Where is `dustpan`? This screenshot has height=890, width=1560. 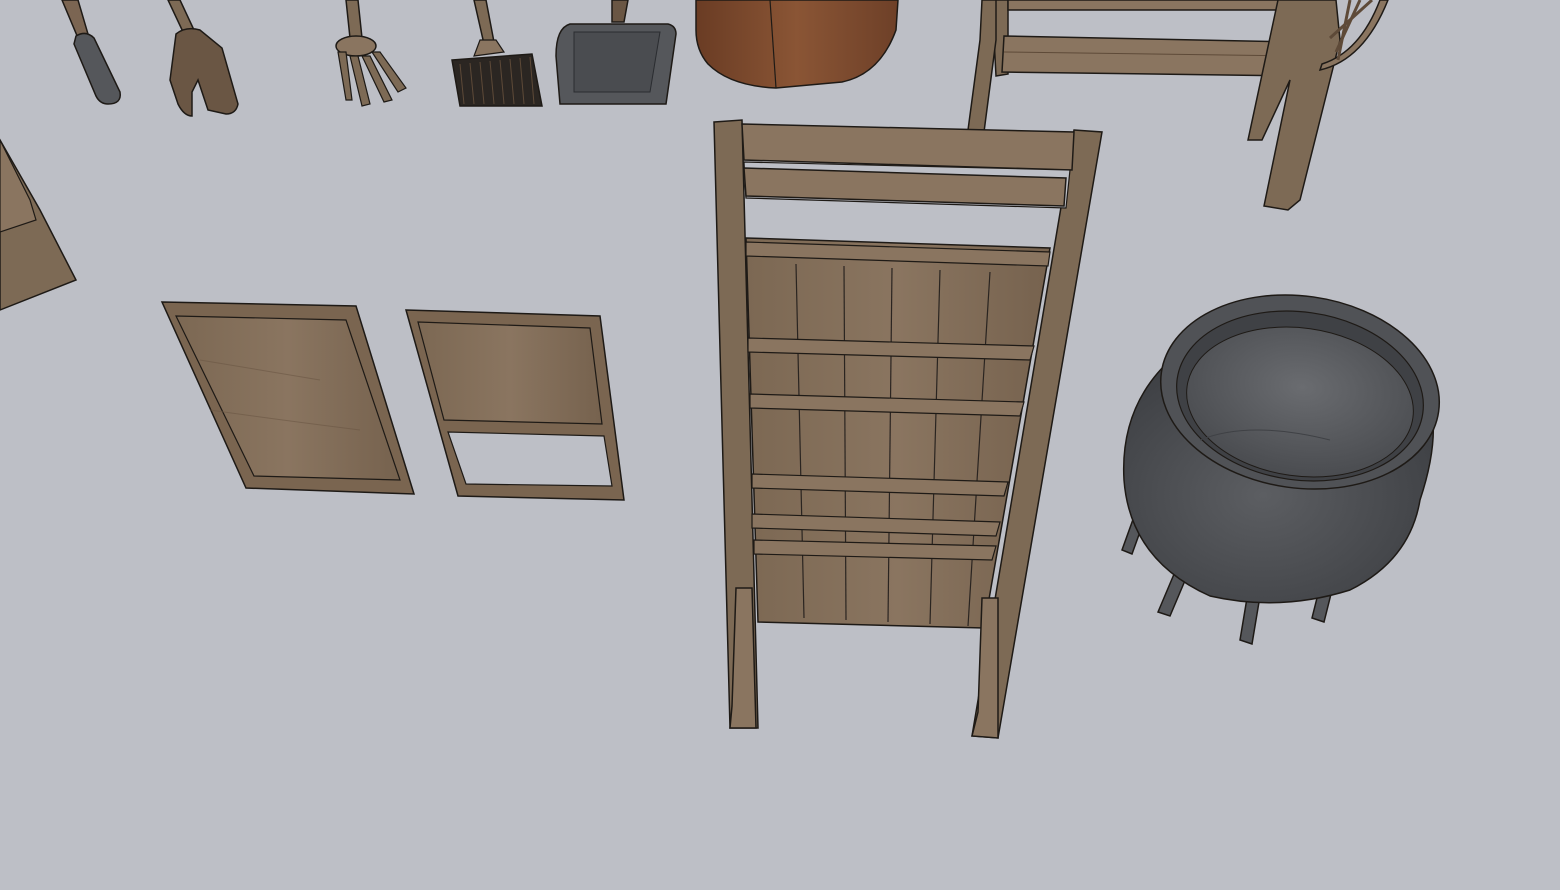
dustpan is located at coordinates (616, 52).